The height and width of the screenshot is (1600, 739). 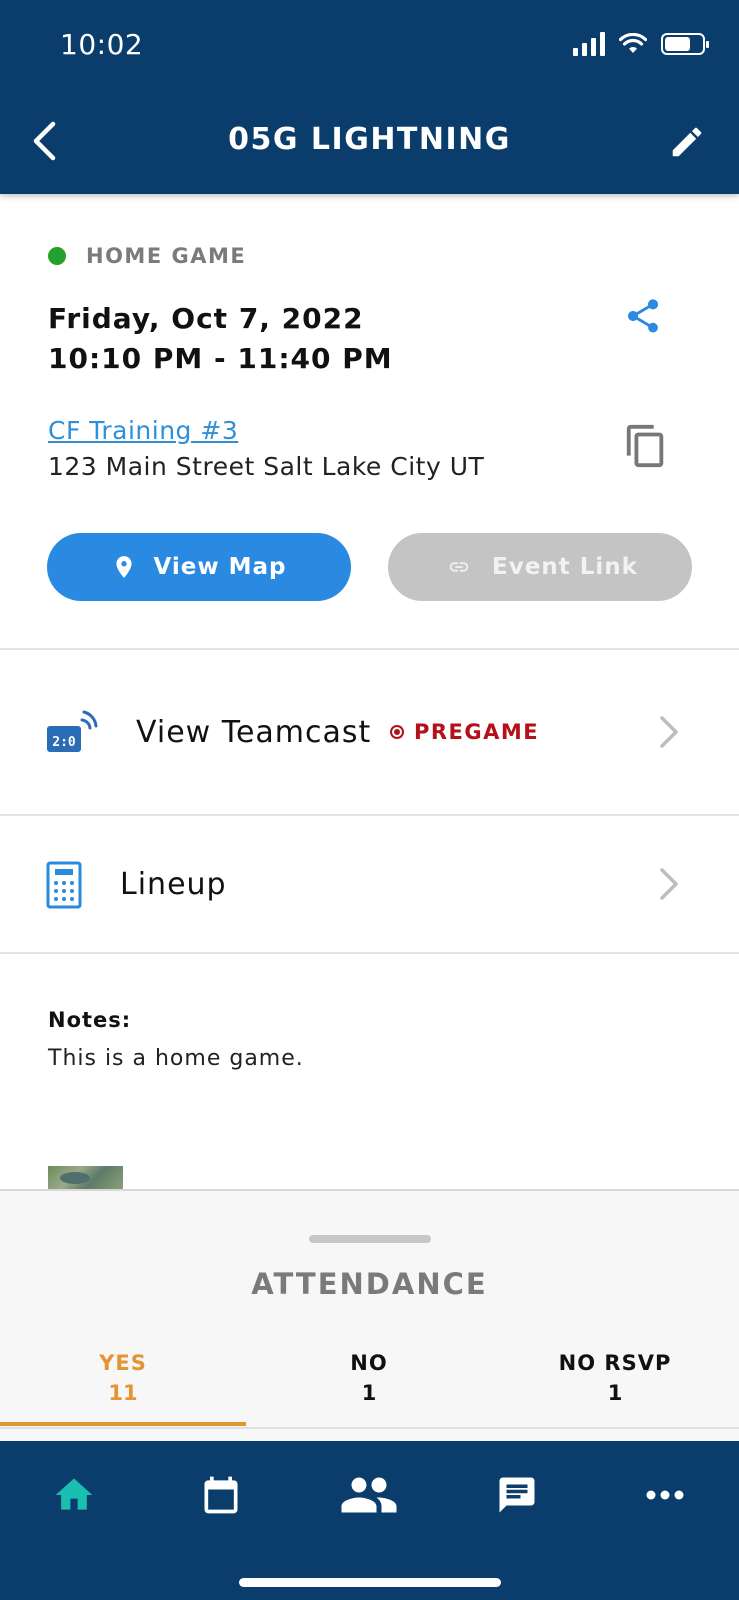 What do you see at coordinates (266, 466) in the screenshot?
I see `location-address: 123 Main Street Salt Lake City UT` at bounding box center [266, 466].